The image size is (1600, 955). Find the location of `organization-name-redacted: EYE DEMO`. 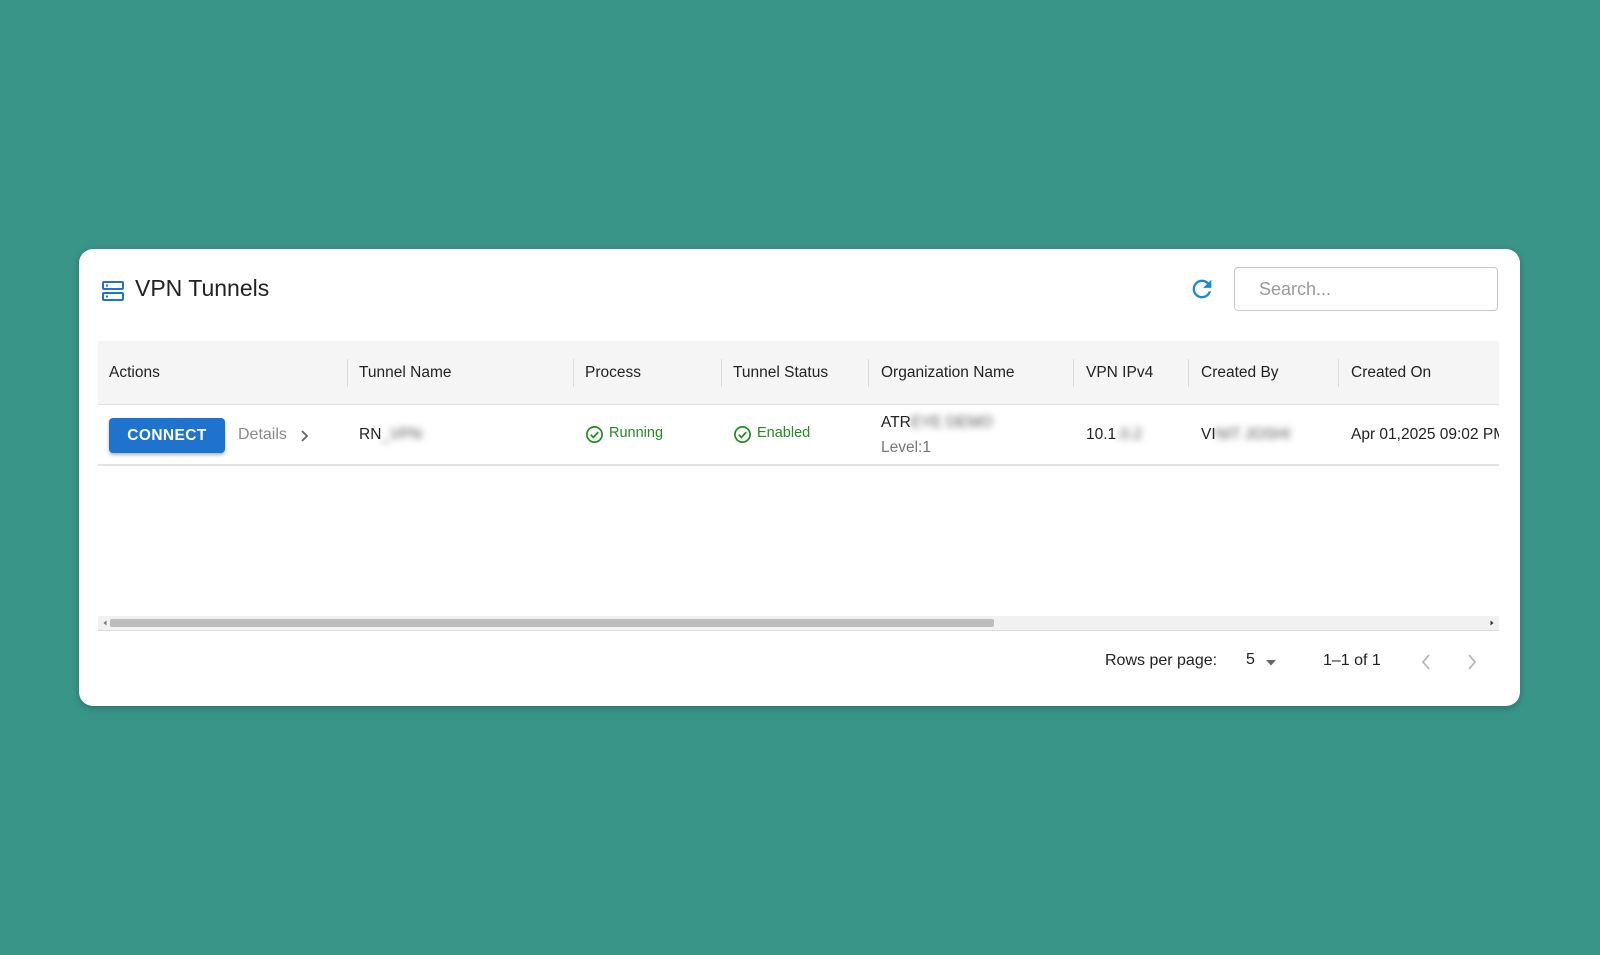

organization-name-redacted: EYE DEMO is located at coordinates (951, 422).